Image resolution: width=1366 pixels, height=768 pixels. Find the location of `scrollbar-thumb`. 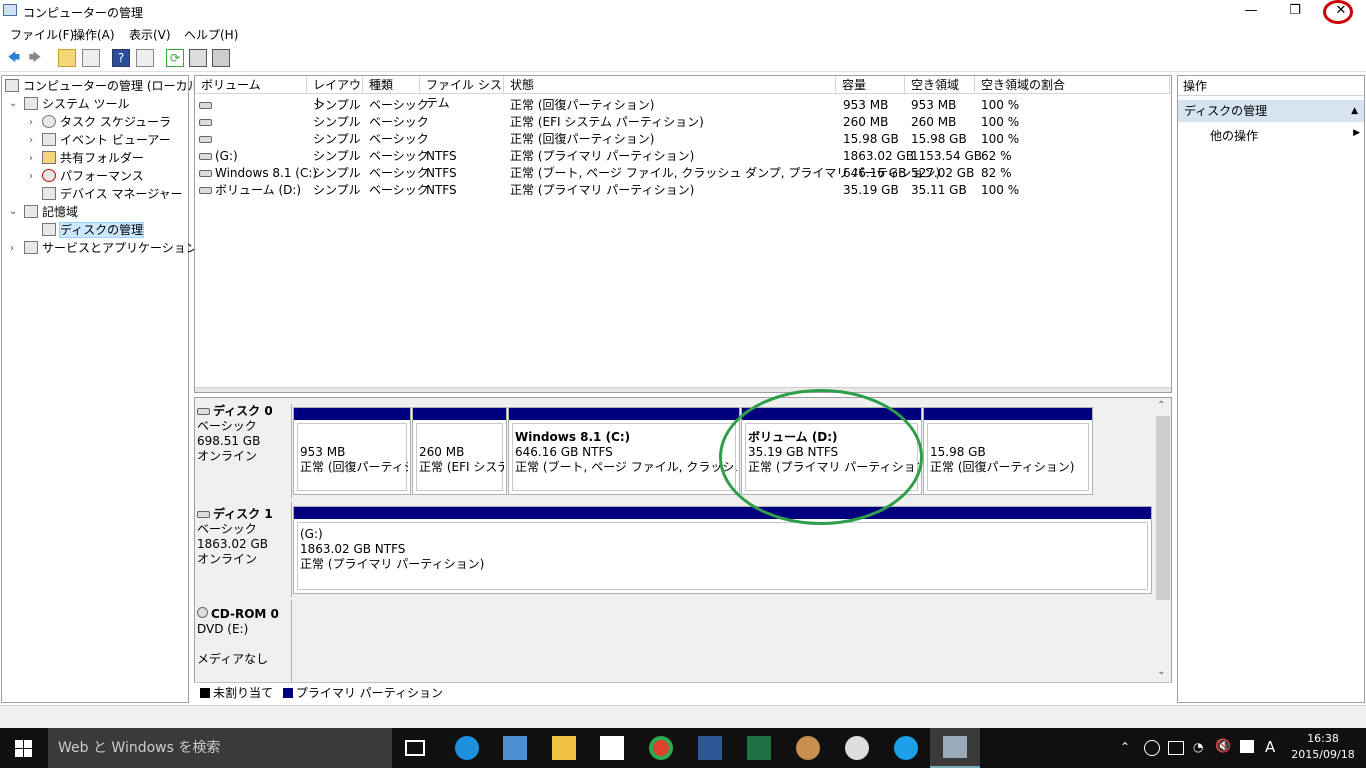

scrollbar-thumb is located at coordinates (1163, 508).